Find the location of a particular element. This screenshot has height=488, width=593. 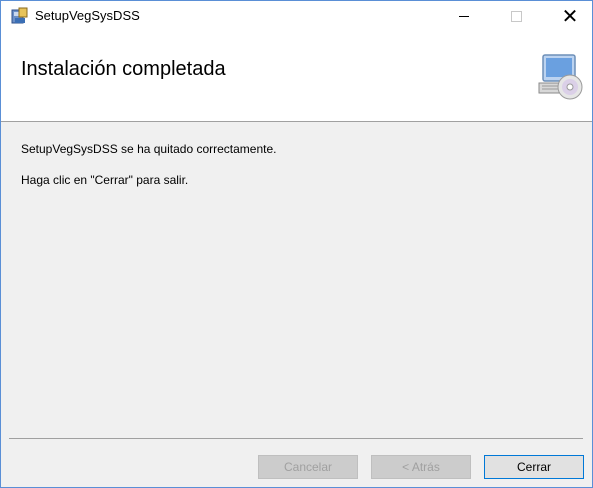

cancel-button: Cancelar is located at coordinates (308, 467).